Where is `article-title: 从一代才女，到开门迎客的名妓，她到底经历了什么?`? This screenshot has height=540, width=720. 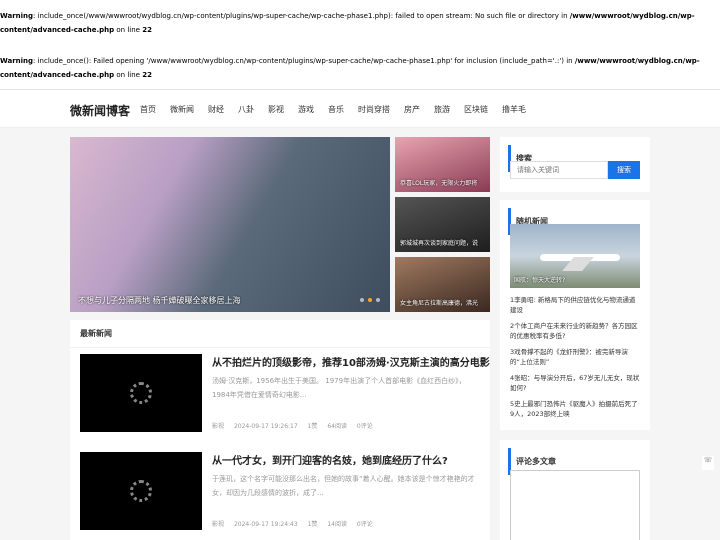
article-title: 从一代才女，到开门迎客的名妓，她到底经历了什么? is located at coordinates (330, 459).